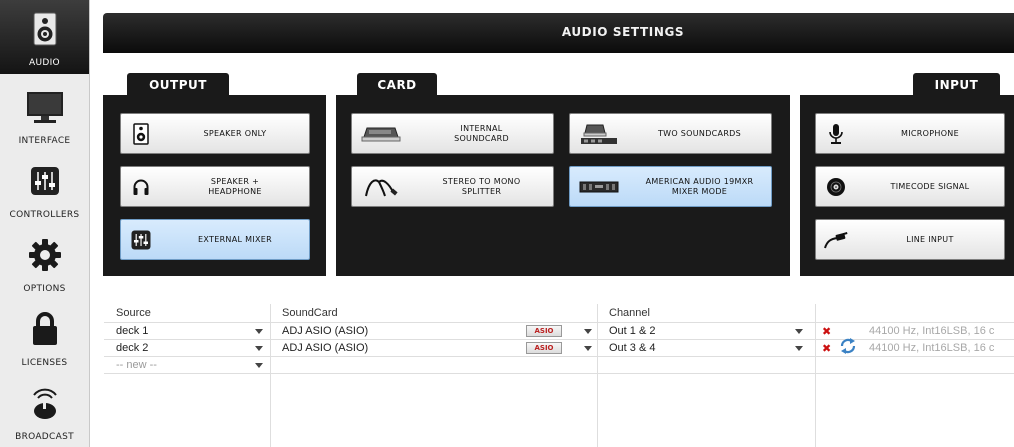 This screenshot has height=447, width=1014. I want to click on microphone-icon, so click(836, 134).